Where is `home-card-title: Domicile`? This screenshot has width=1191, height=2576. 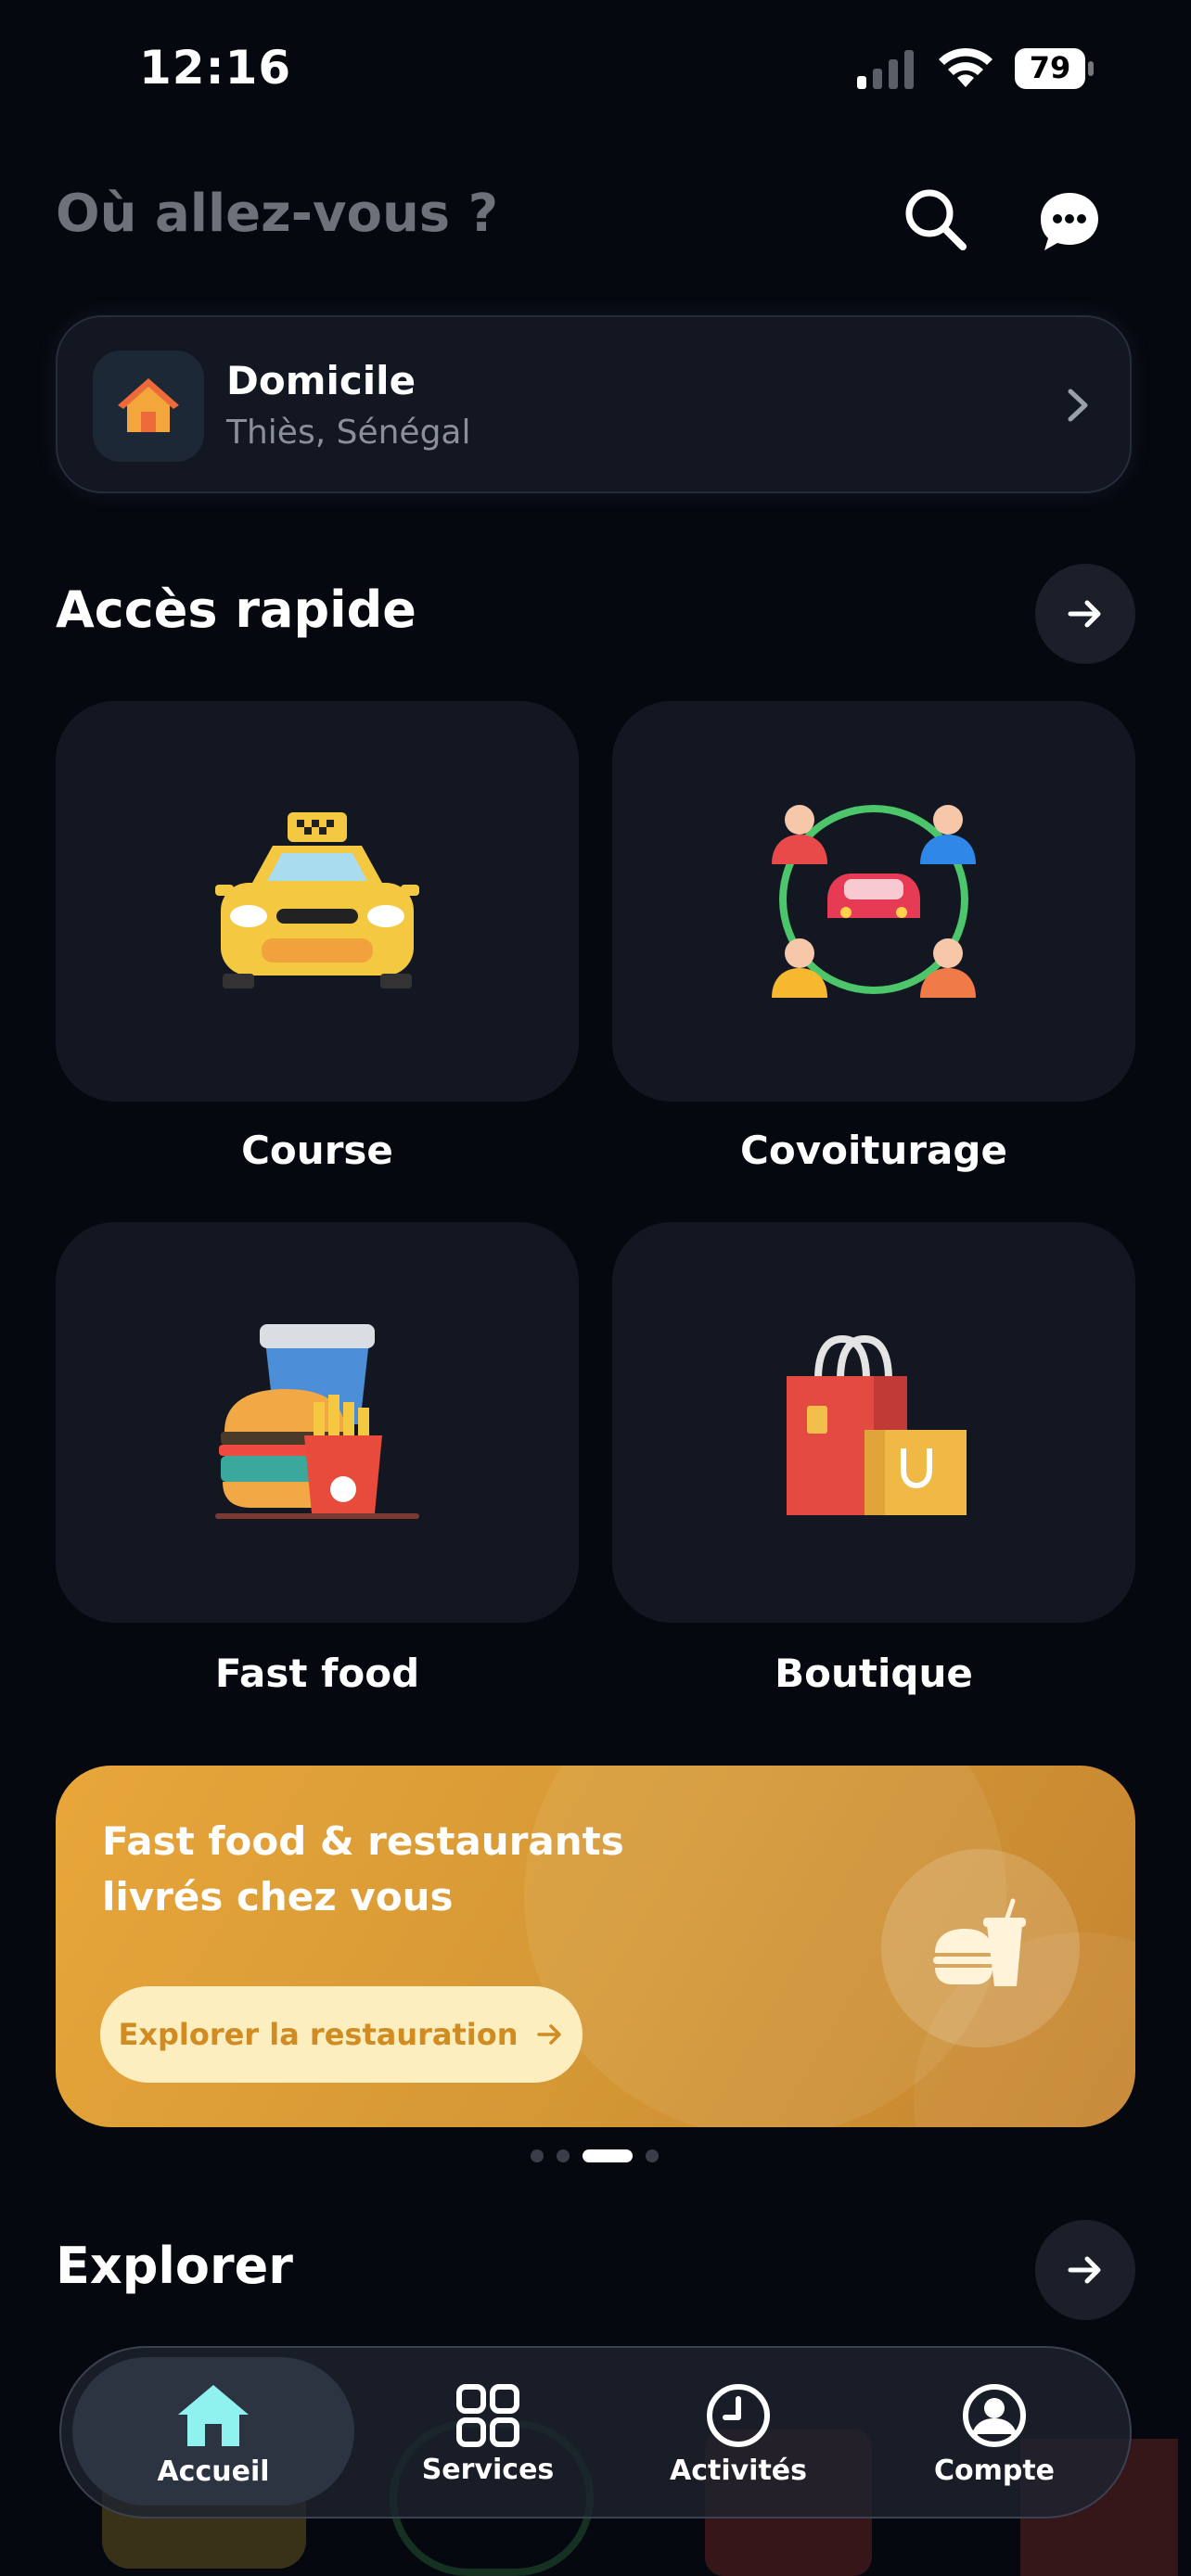
home-card-title: Domicile is located at coordinates (321, 380).